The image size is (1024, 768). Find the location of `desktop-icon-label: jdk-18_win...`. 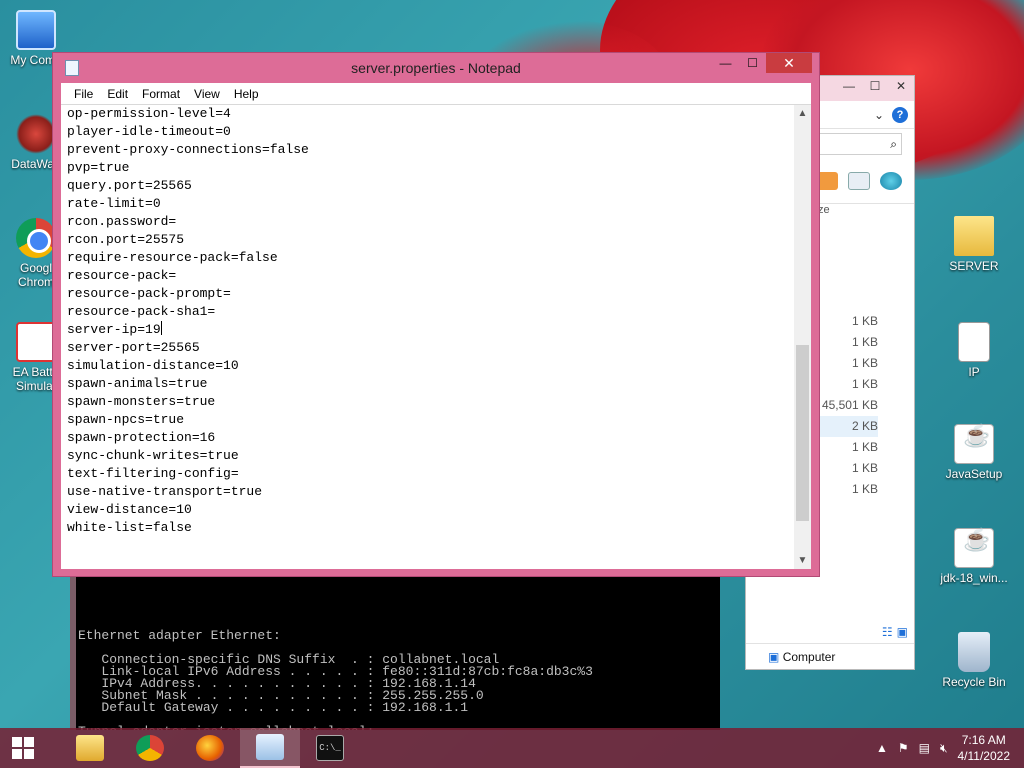

desktop-icon-label: jdk-18_win... is located at coordinates (974, 578).